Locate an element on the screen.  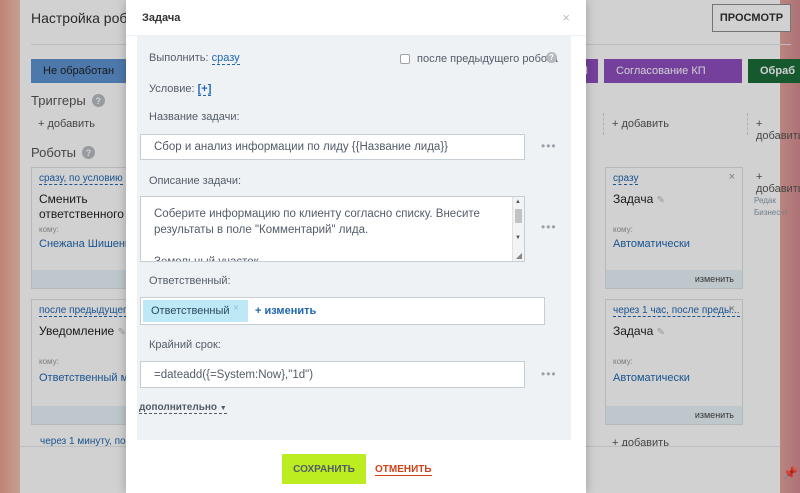
chevron-down-icon: ▼ is located at coordinates (223, 408).